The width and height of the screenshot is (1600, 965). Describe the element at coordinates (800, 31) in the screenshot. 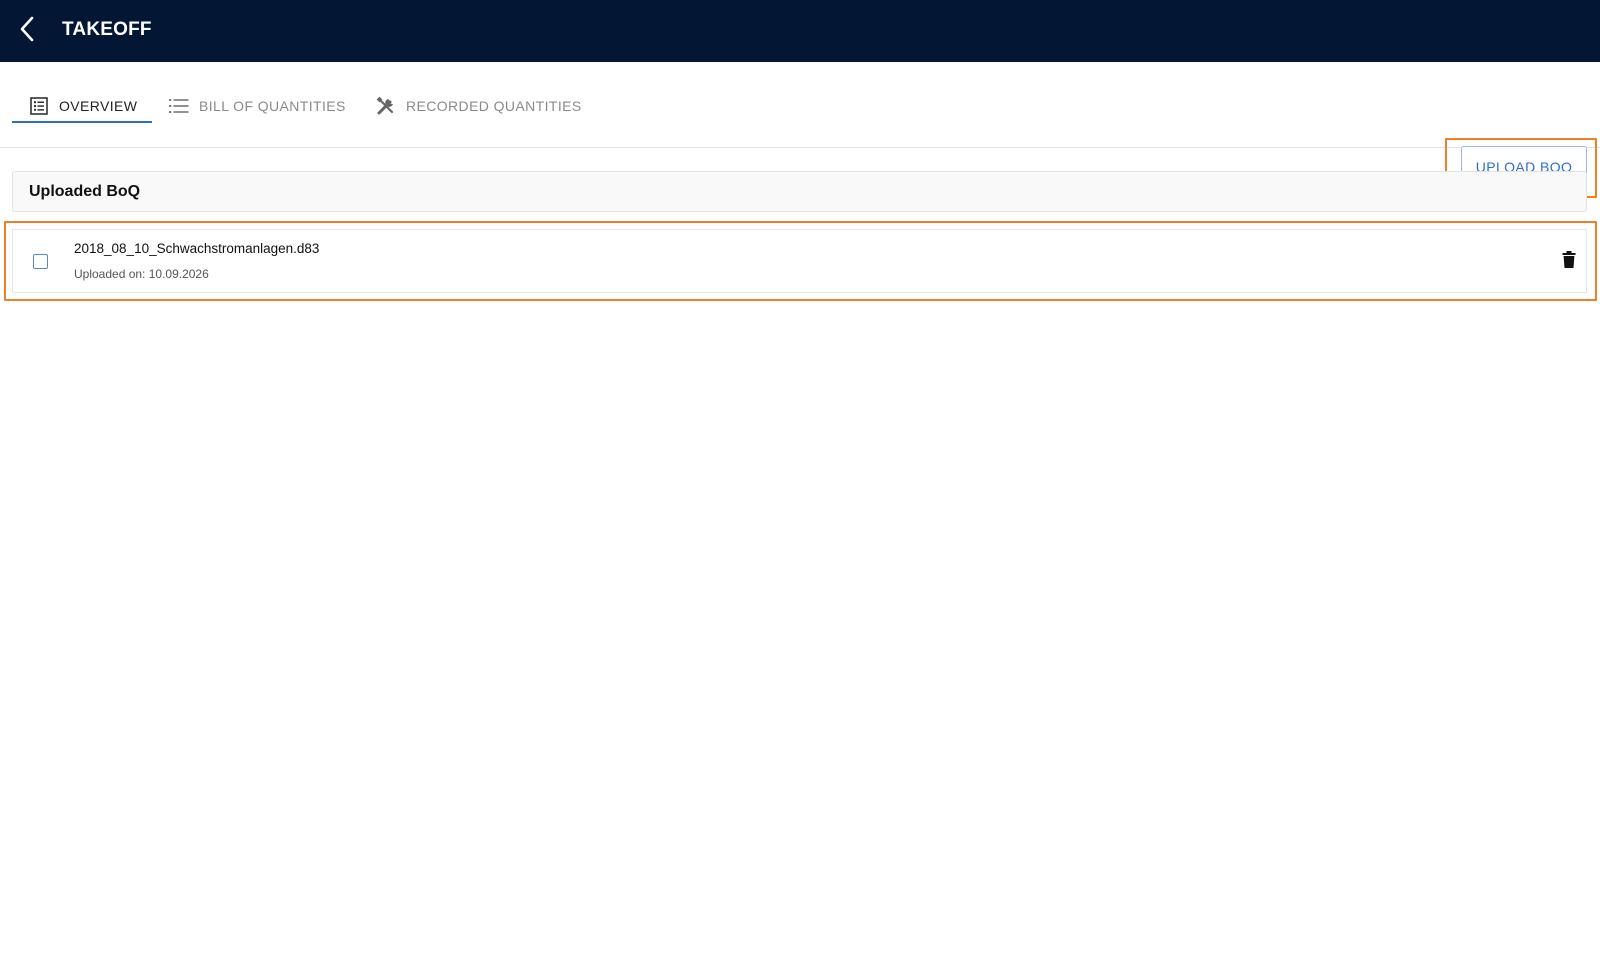

I see `app-header: TAKEOFF` at that location.